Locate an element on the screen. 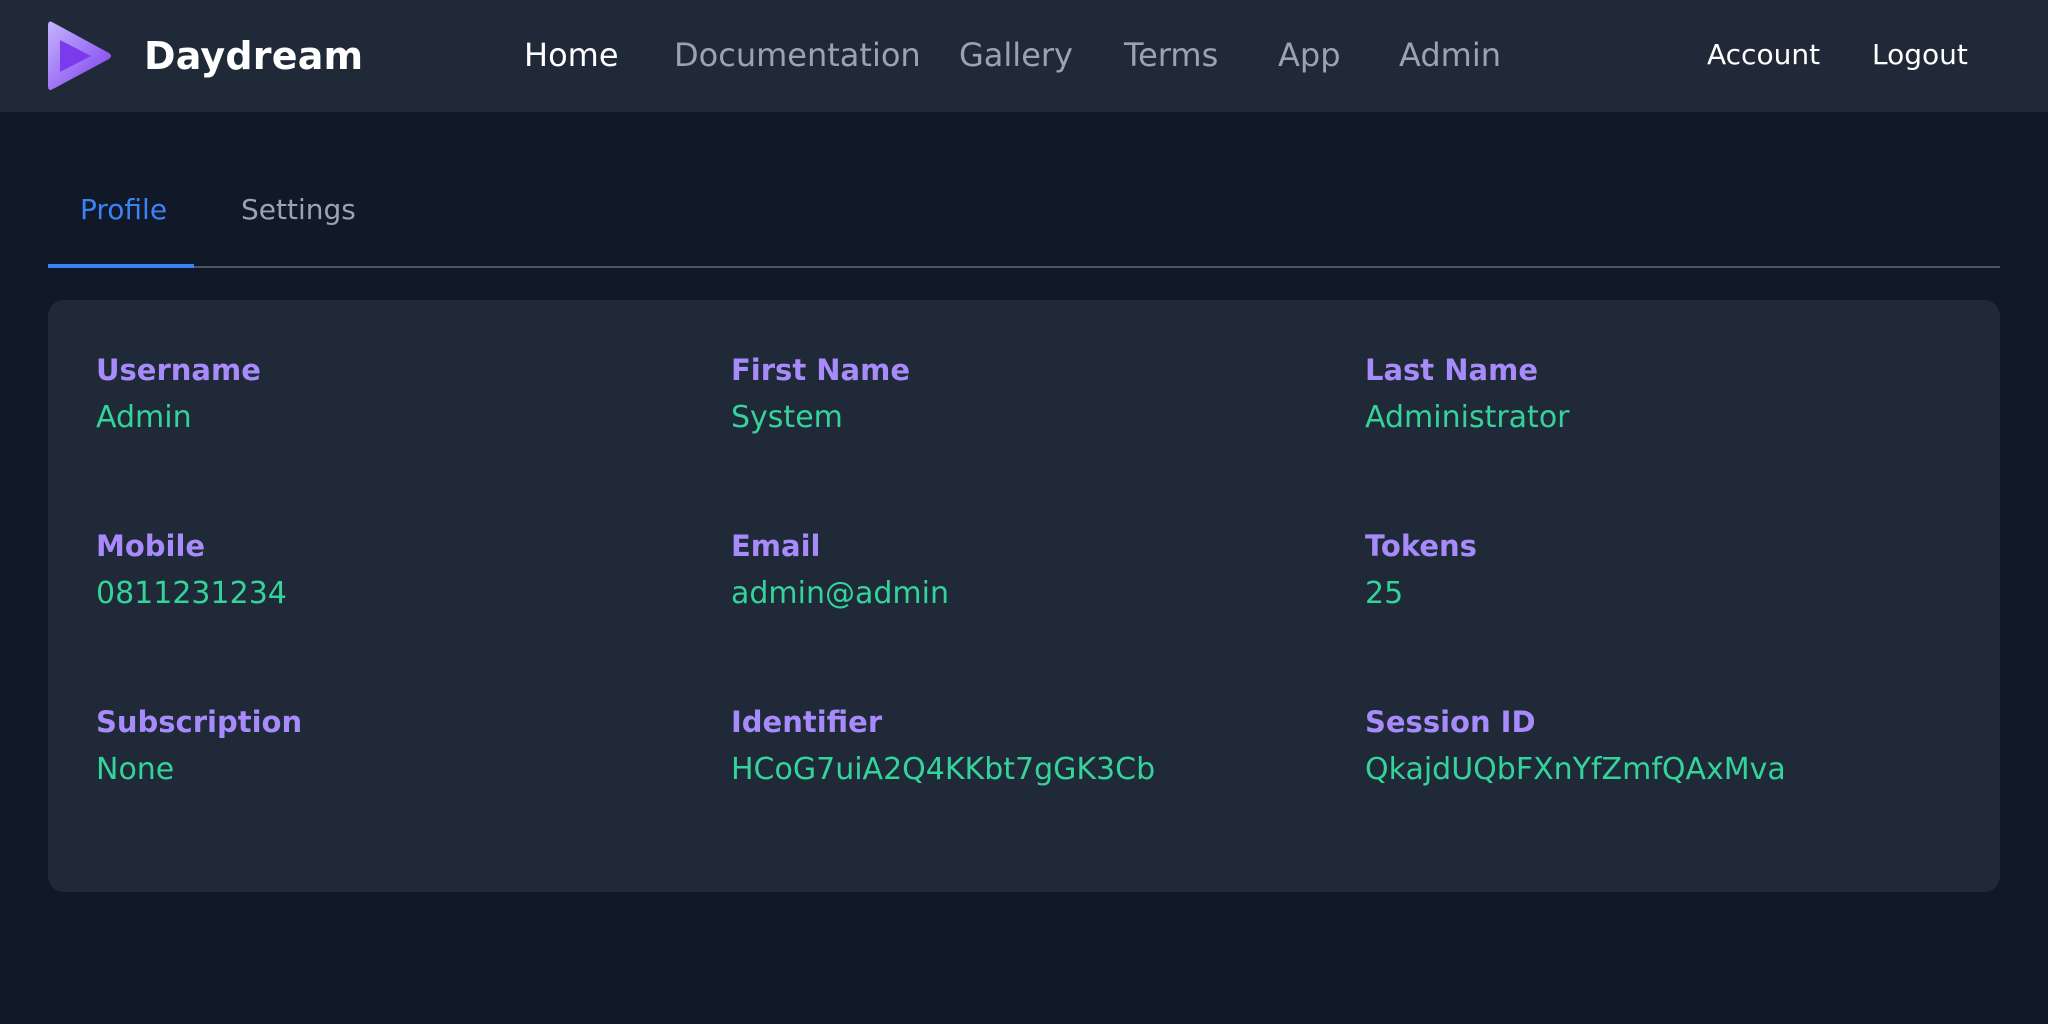 The width and height of the screenshot is (2048, 1024). field-value: Admin is located at coordinates (144, 417).